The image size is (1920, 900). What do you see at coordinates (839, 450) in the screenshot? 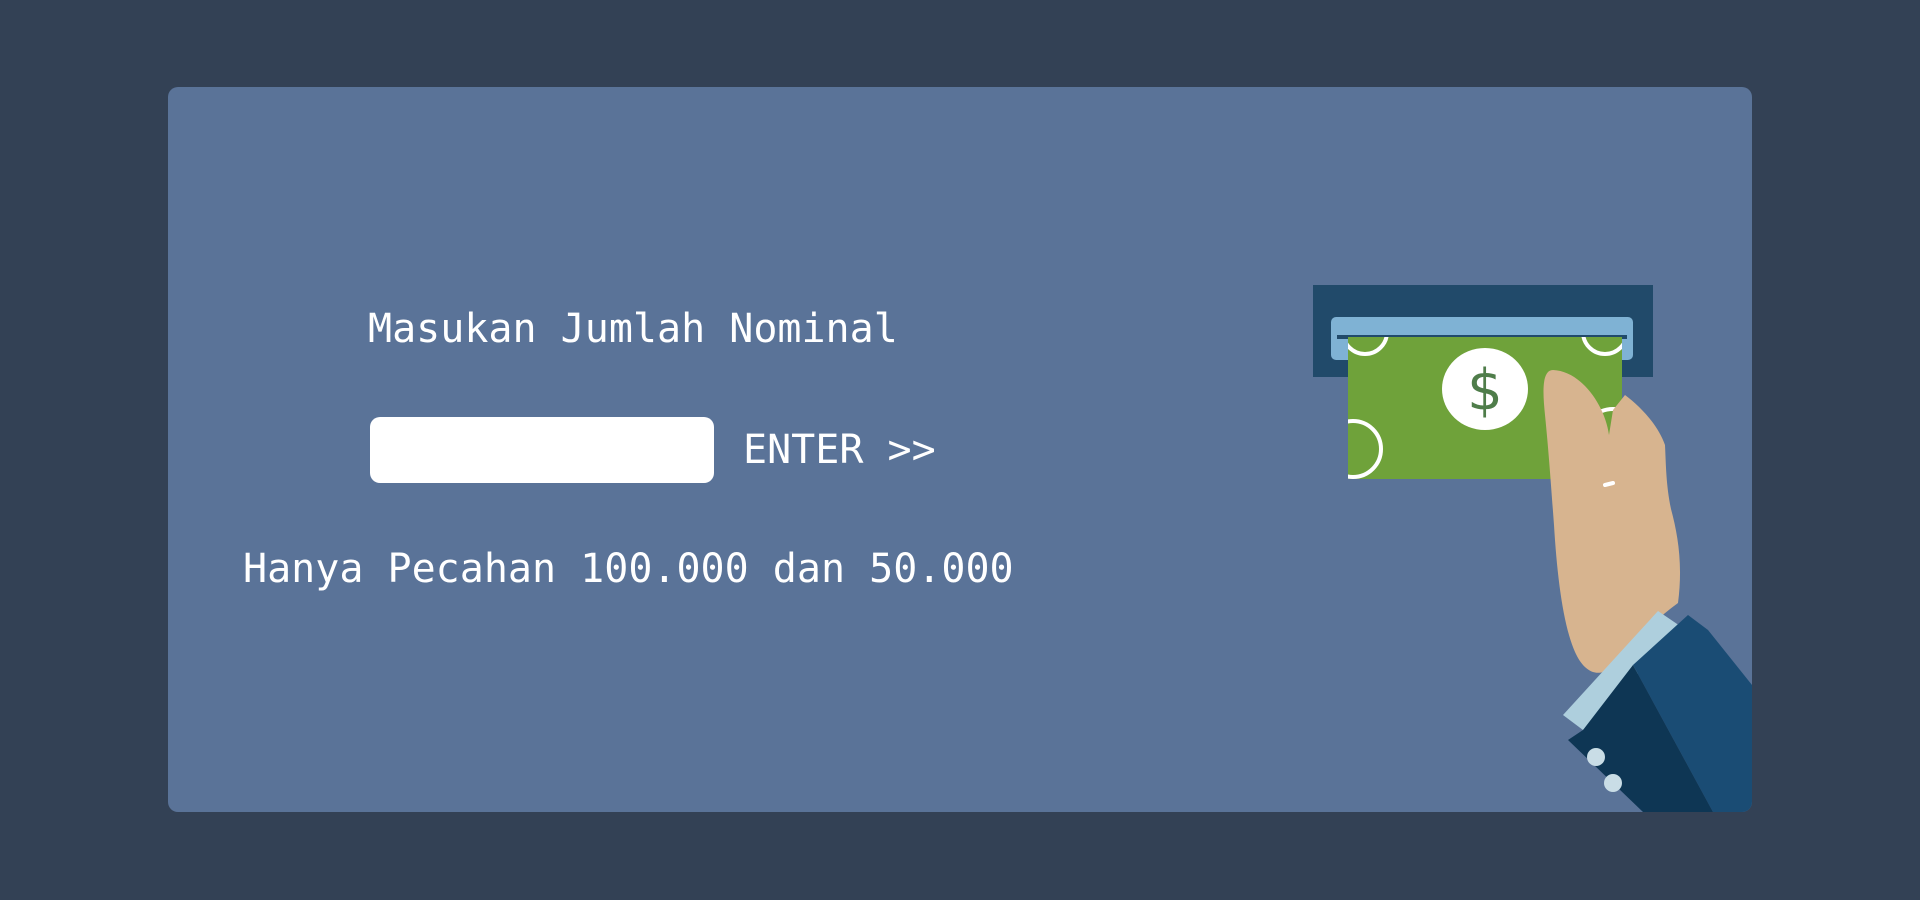
I see `enter-button: ENTER >>` at bounding box center [839, 450].